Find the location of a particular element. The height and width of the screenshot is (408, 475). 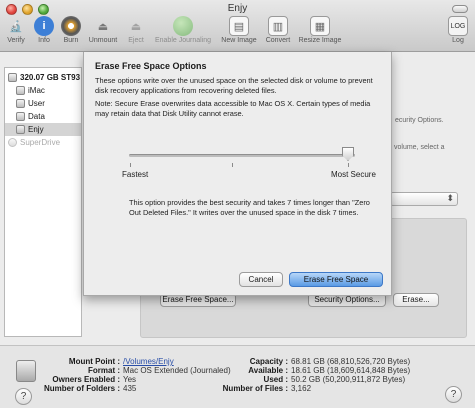

enable-journaling-button: Enable Journaling is located at coordinates (183, 33).